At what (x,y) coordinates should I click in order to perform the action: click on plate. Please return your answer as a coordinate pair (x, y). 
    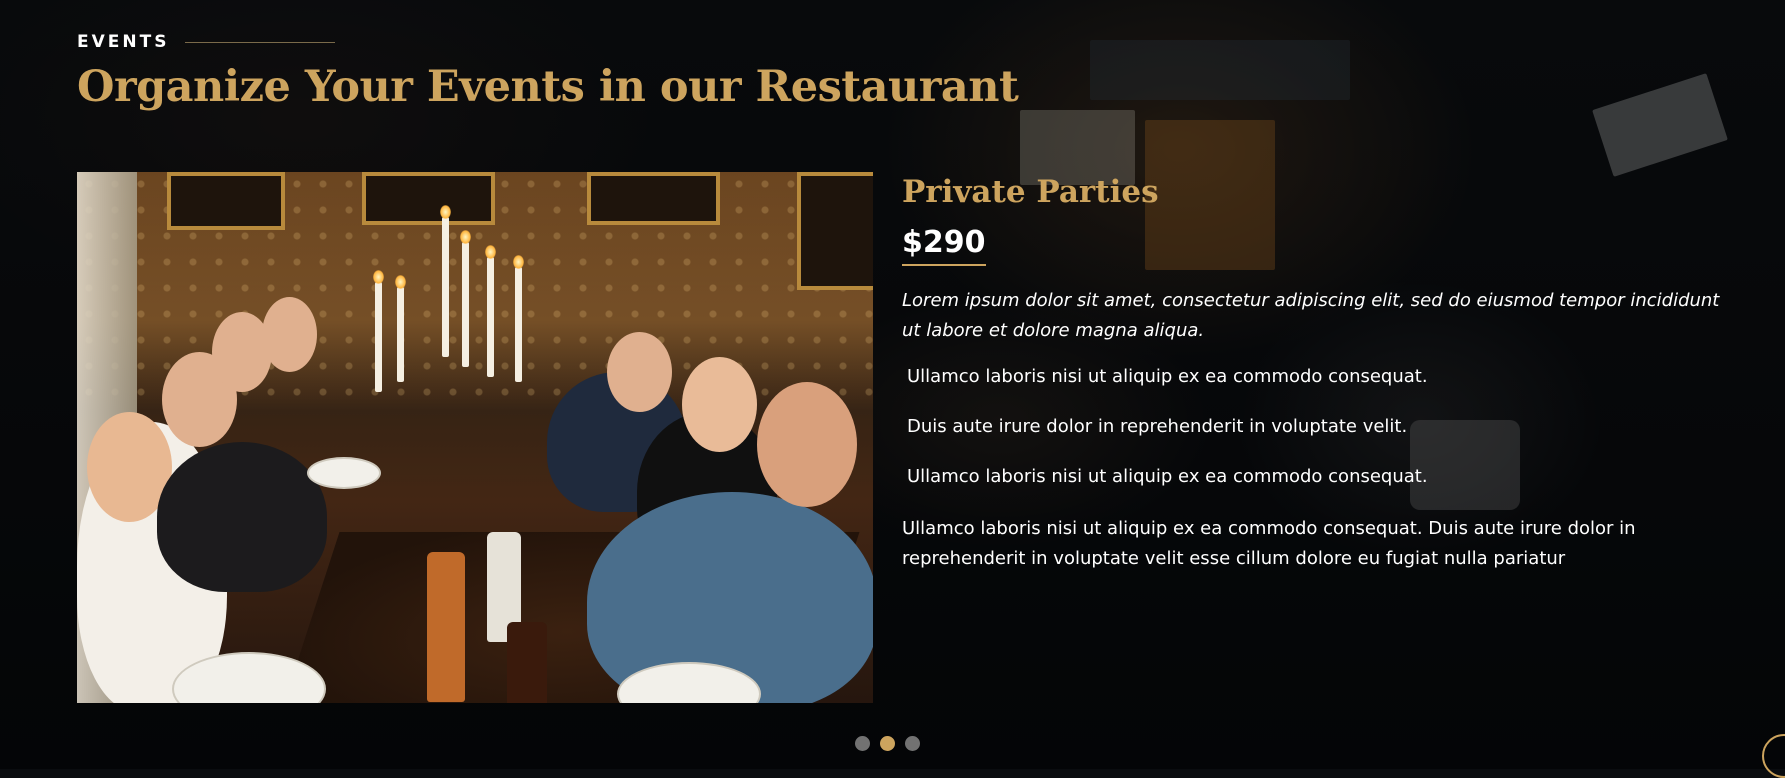
    Looking at the image, I should click on (344, 473).